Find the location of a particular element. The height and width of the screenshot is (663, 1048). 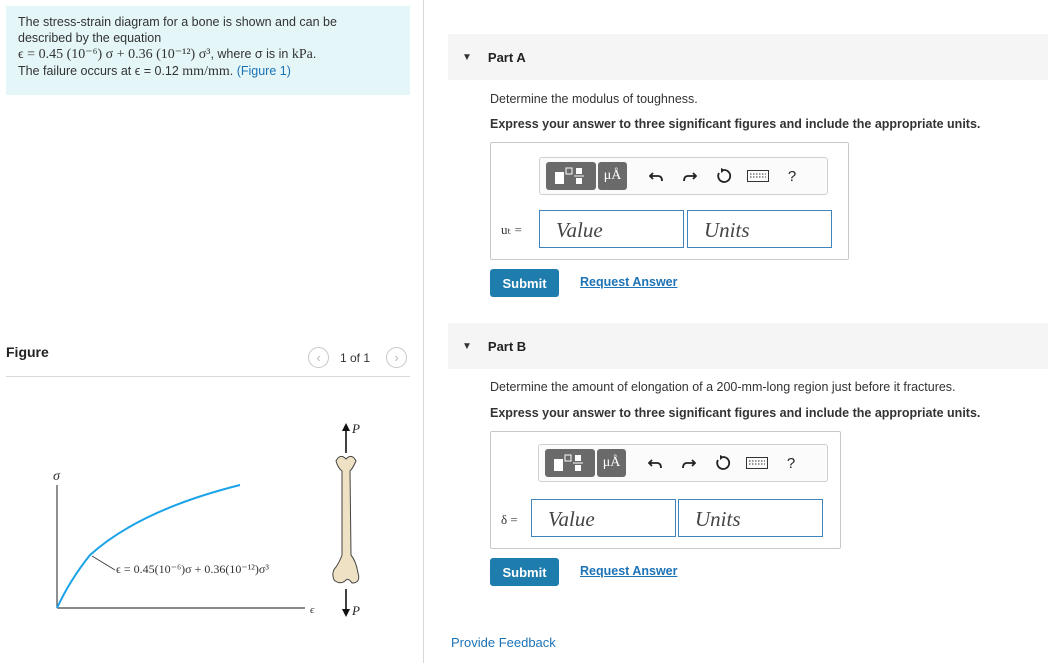

x-axis-label: ϵ is located at coordinates (312, 610).